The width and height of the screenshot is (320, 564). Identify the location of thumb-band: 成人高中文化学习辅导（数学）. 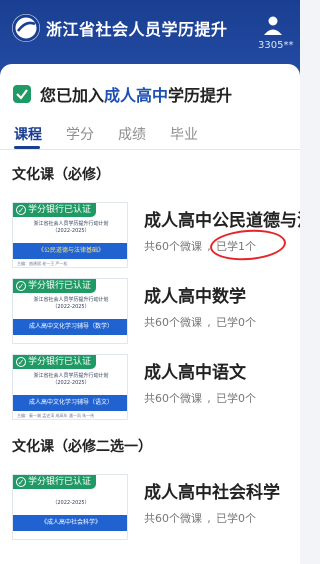
(70, 327).